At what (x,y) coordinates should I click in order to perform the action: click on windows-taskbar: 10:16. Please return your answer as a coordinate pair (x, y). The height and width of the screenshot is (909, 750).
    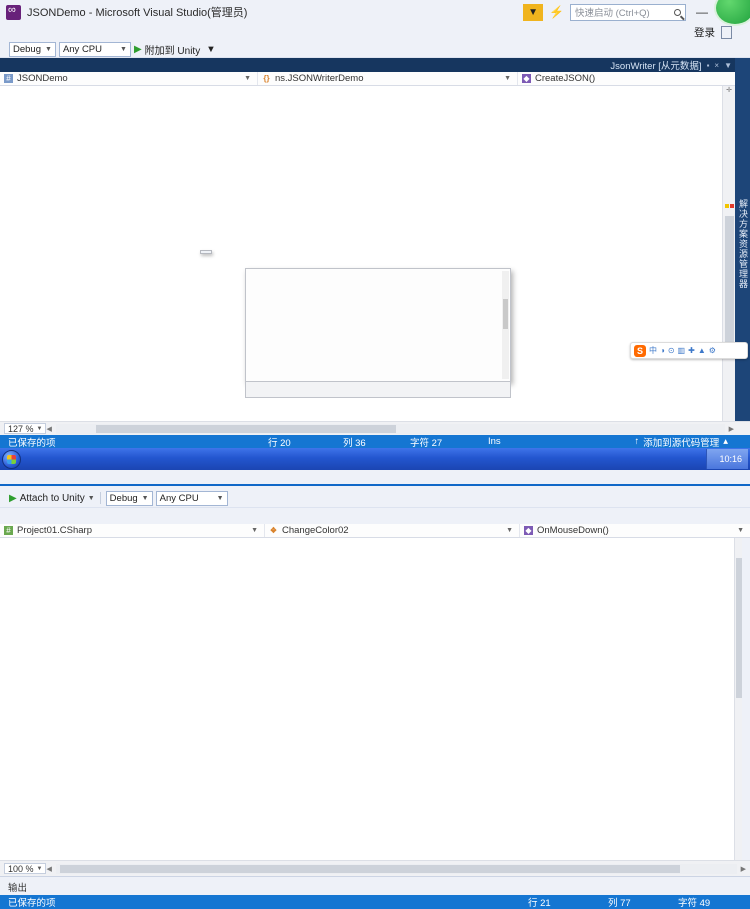
    Looking at the image, I should click on (375, 459).